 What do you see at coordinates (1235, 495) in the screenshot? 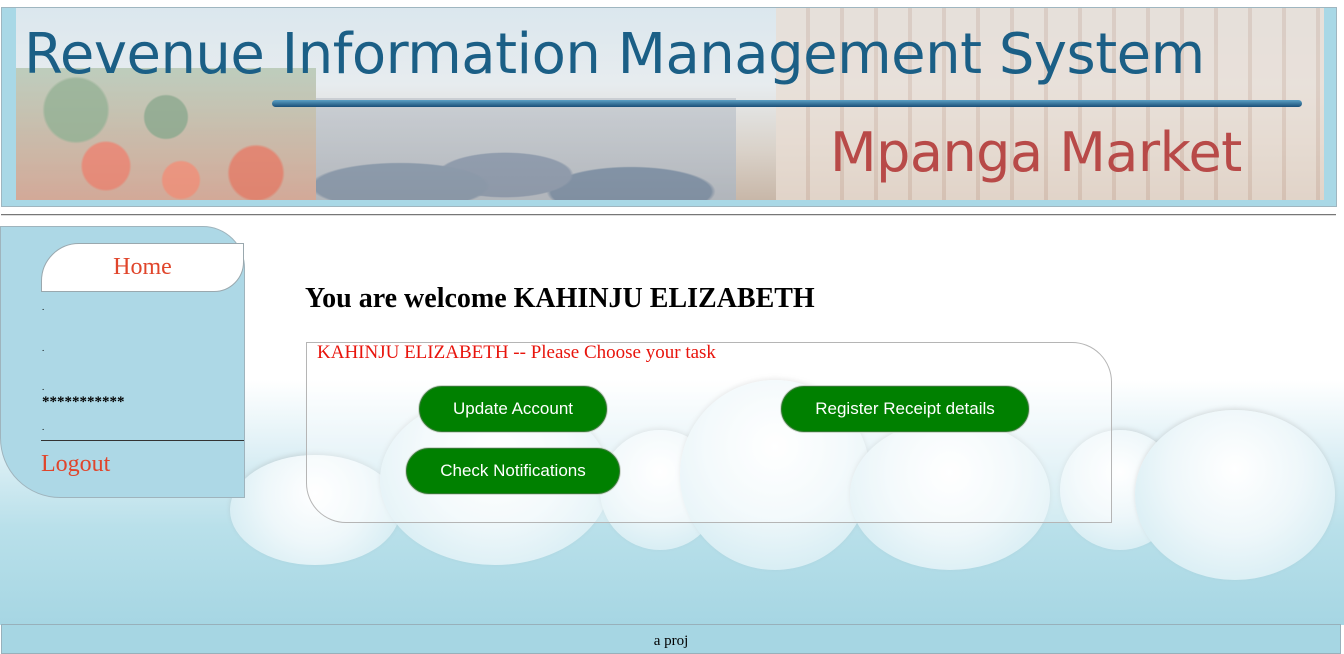
I see `cloud-shape` at bounding box center [1235, 495].